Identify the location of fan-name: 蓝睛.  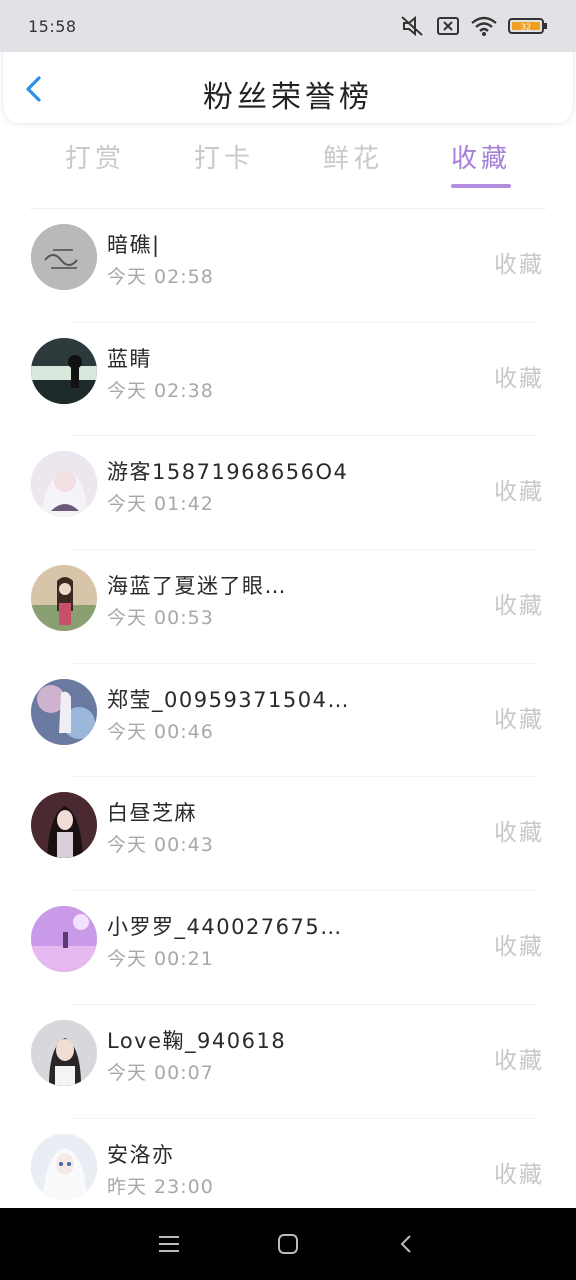
(129, 358).